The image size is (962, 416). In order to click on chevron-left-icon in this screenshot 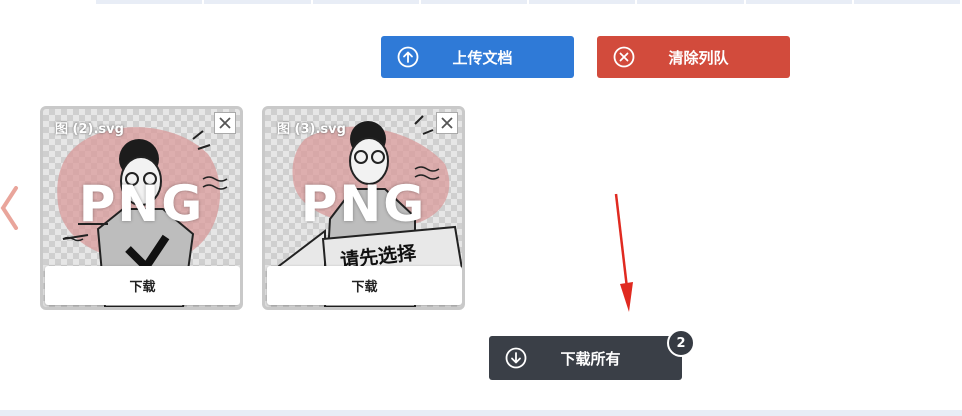, I will do `click(10, 208)`.